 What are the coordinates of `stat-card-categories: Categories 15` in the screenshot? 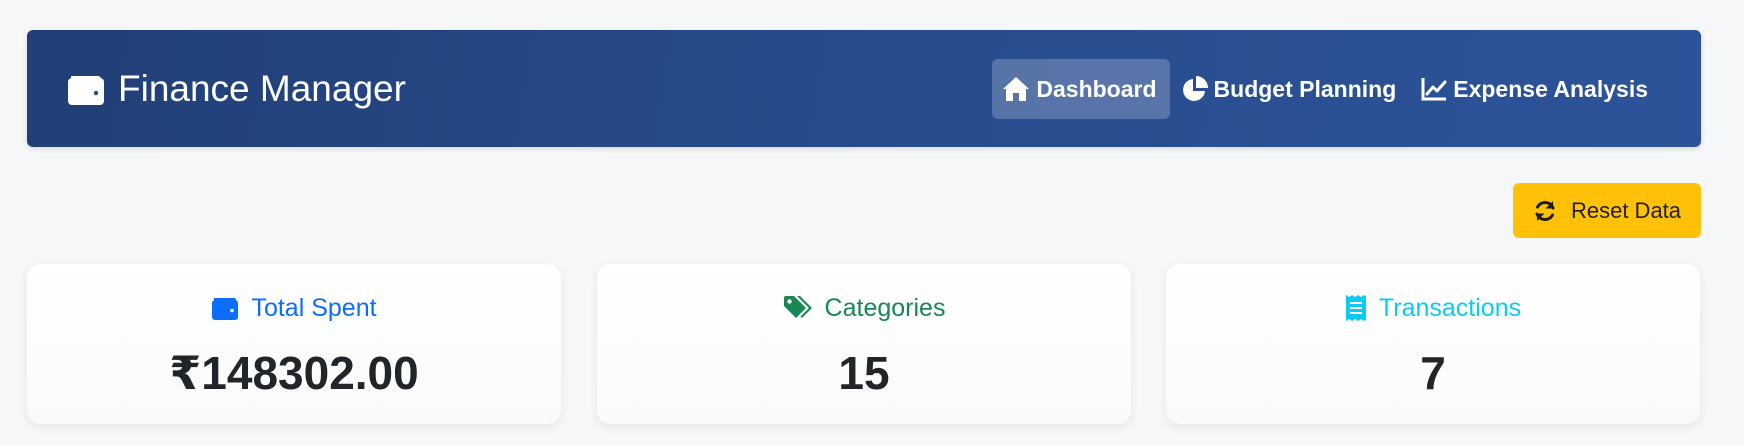 It's located at (864, 344).